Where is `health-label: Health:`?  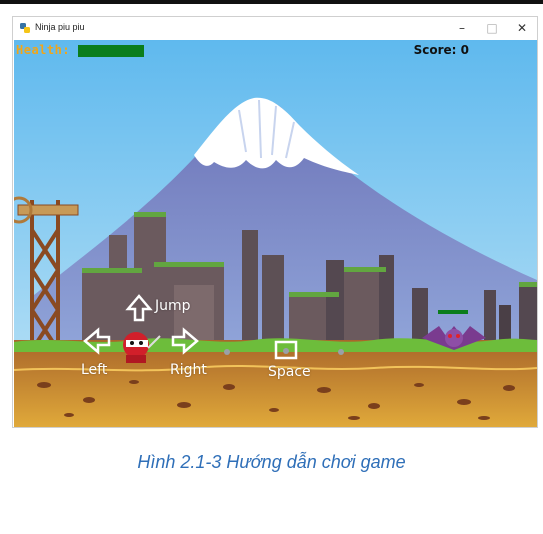
health-label: Health: is located at coordinates (43, 50).